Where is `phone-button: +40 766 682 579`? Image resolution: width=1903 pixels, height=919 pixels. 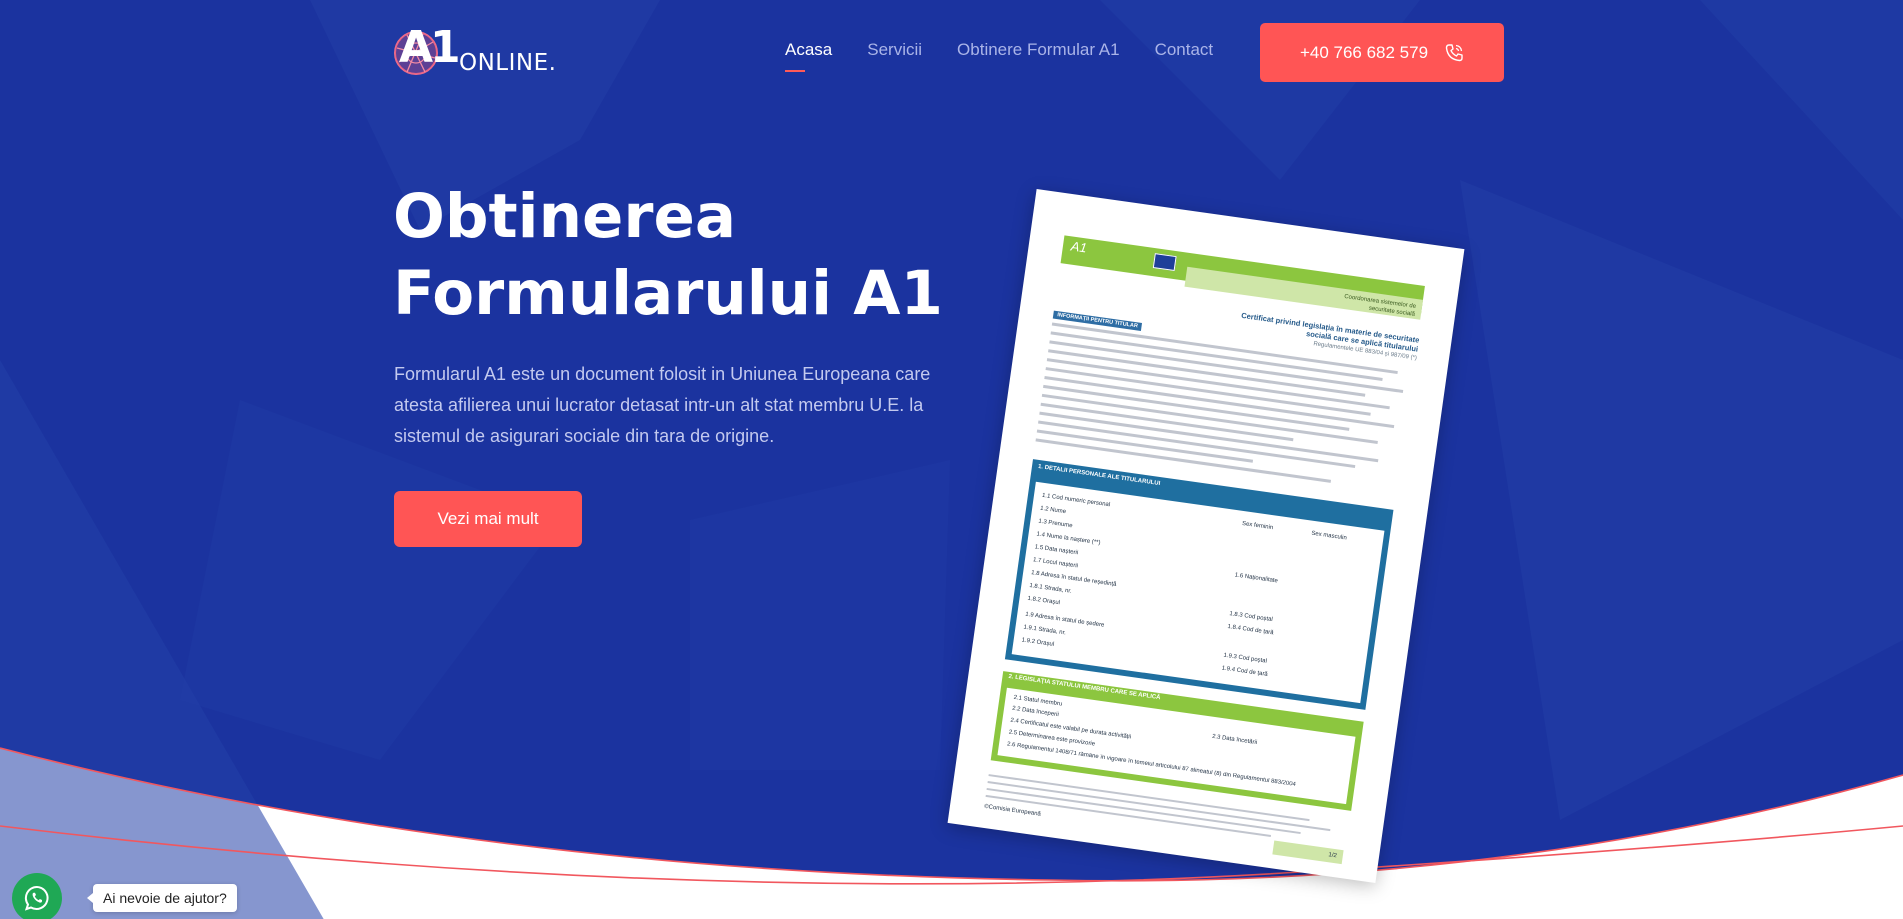
phone-button: +40 766 682 579 is located at coordinates (1382, 52).